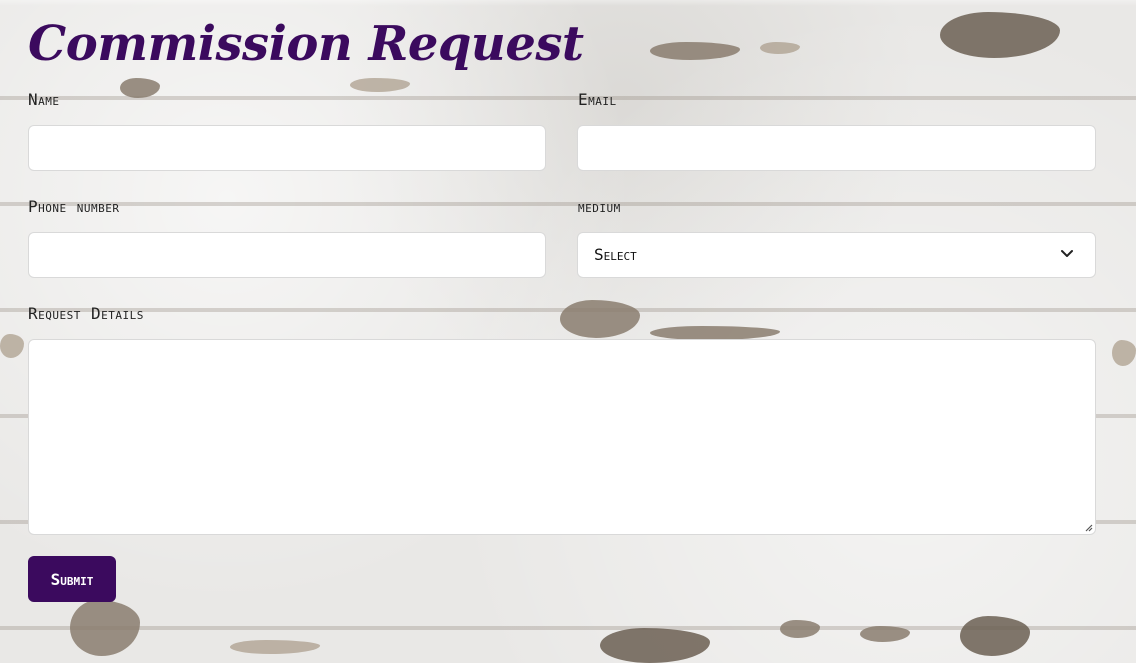  I want to click on medium-label: medium, so click(599, 206).